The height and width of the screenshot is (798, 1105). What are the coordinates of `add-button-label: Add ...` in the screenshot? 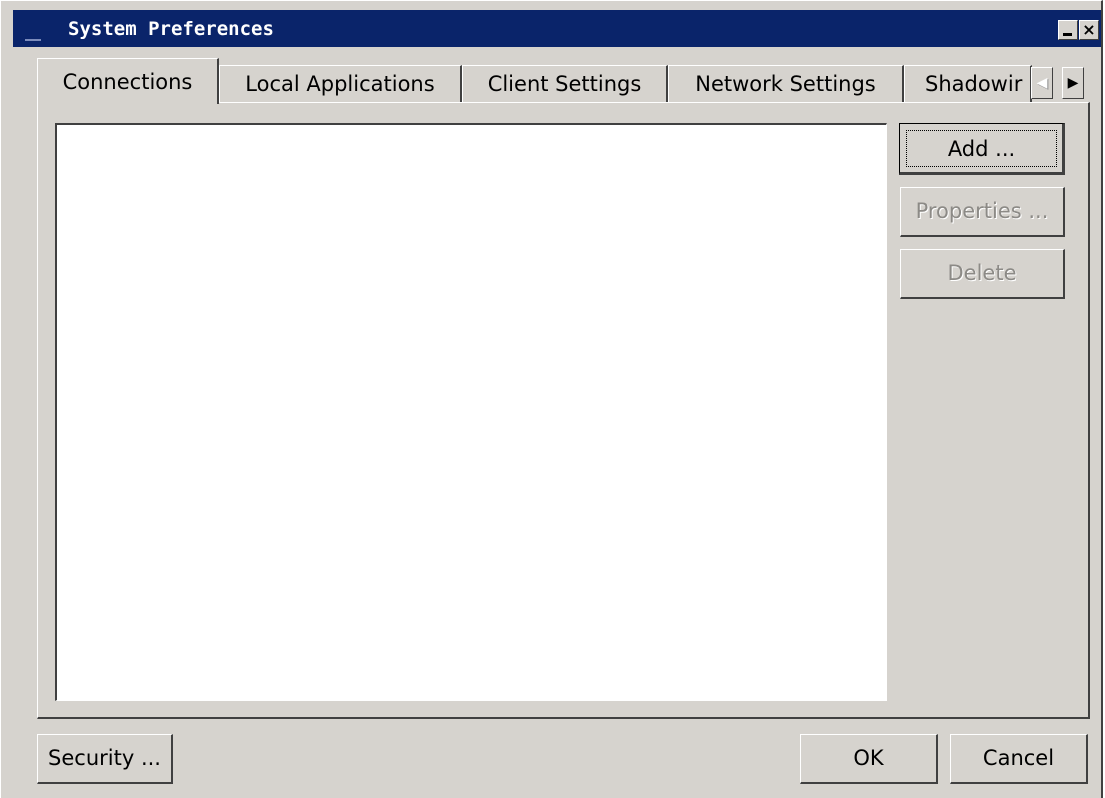 It's located at (981, 148).